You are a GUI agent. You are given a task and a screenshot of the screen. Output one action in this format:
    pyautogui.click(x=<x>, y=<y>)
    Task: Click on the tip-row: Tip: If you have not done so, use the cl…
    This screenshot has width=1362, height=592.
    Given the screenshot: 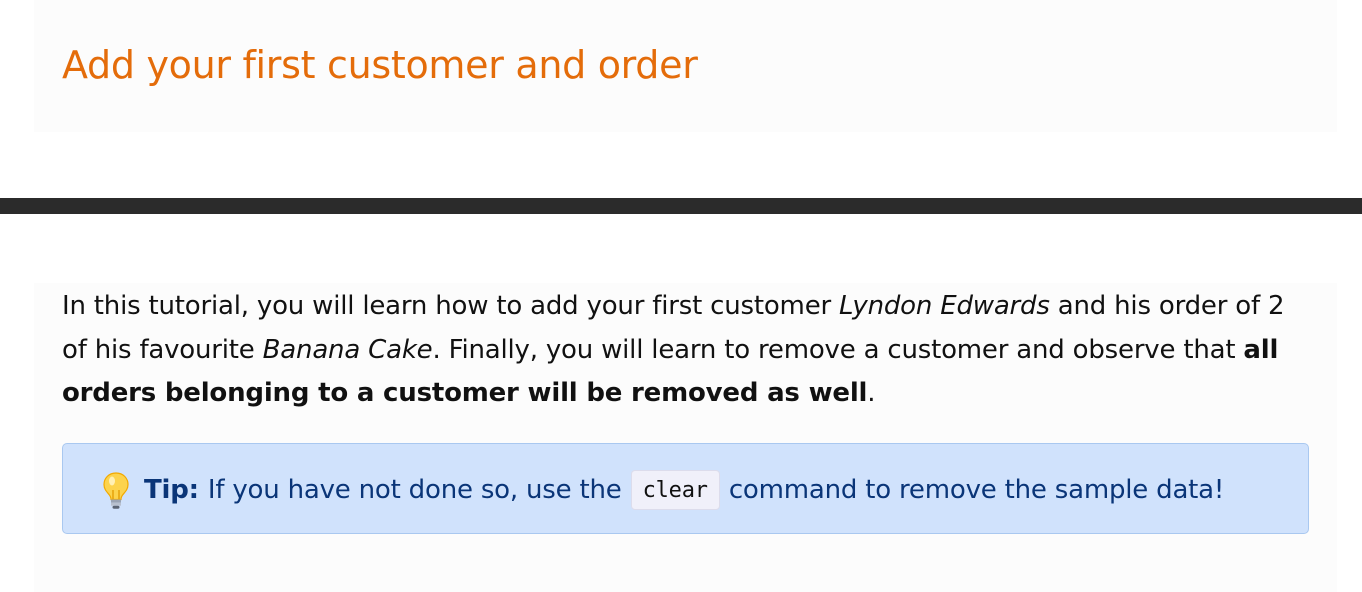 What is the action you would take?
    pyautogui.click(x=662, y=490)
    